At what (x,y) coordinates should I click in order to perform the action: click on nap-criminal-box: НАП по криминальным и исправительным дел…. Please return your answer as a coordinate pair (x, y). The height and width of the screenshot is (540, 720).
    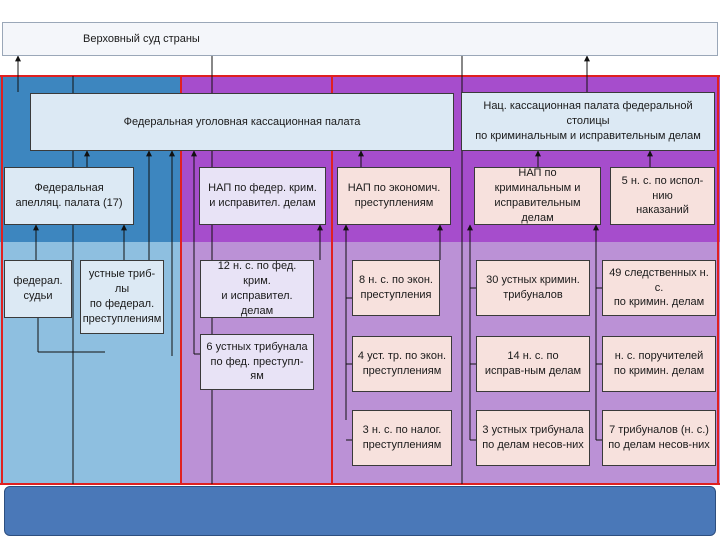
    Looking at the image, I should click on (537, 196).